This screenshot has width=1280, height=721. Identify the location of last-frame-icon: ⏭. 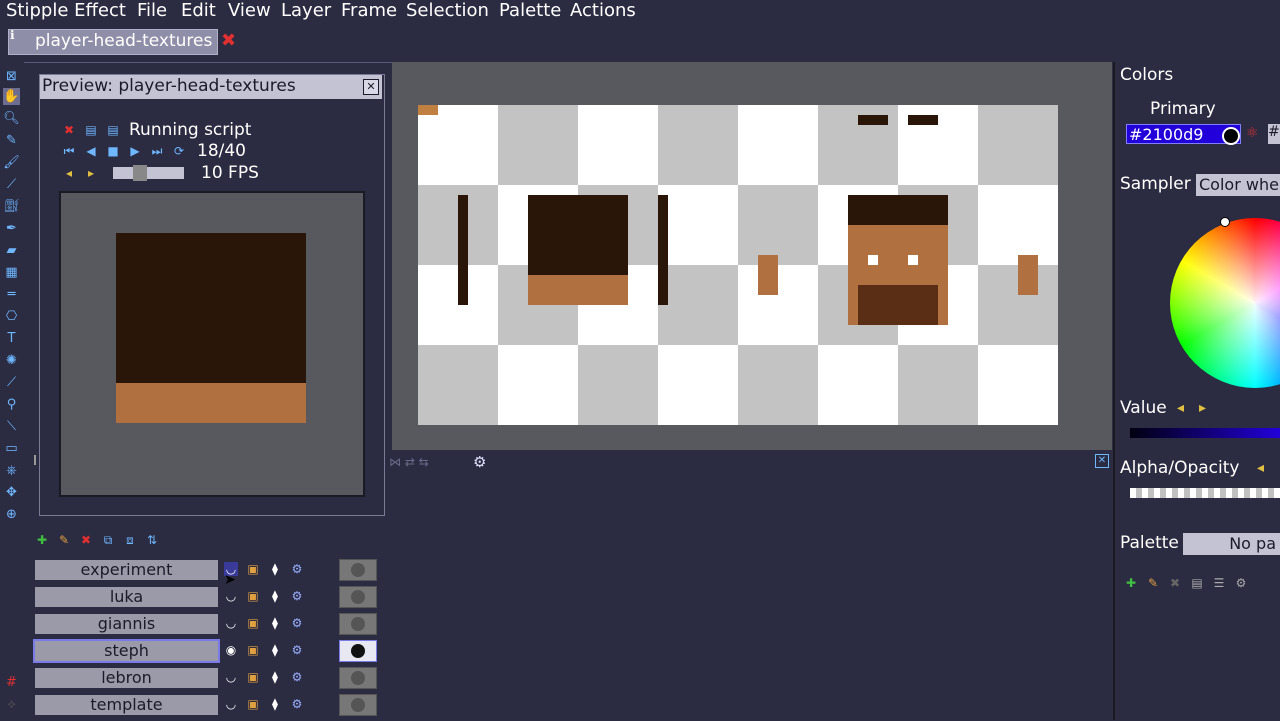
(157, 151).